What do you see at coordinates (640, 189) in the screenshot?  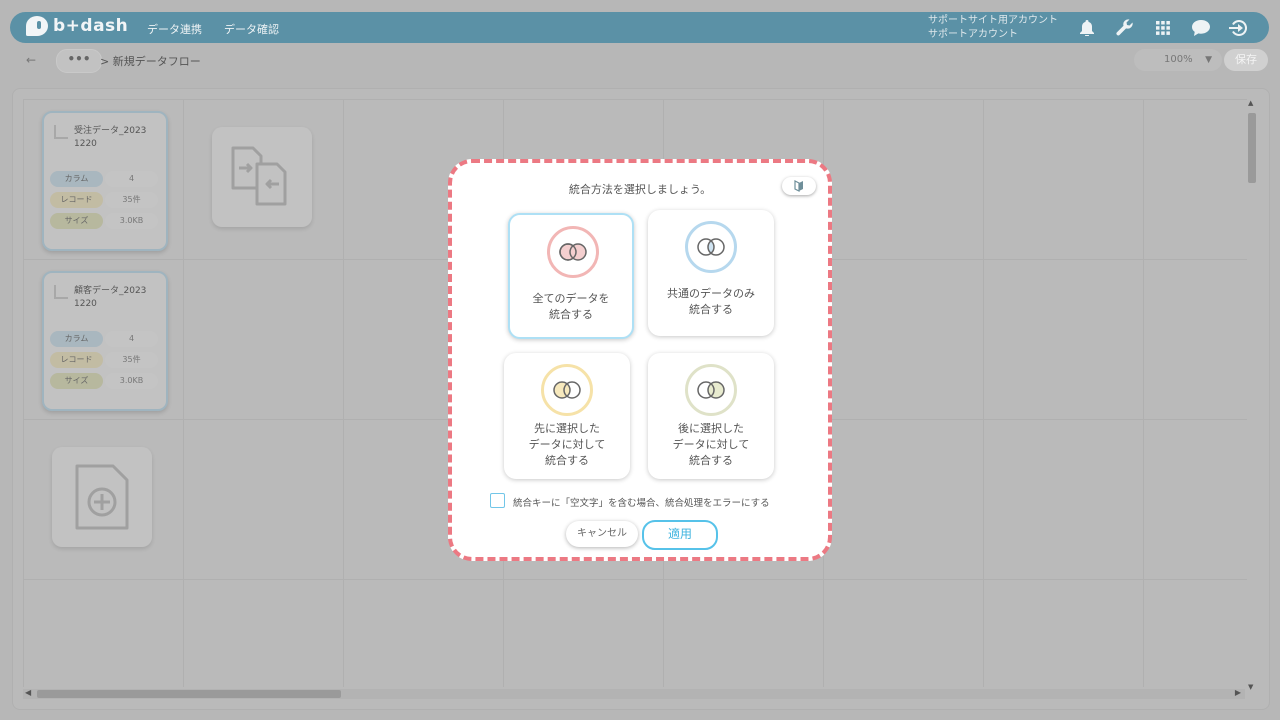 I see `modal-title: 統合方法を選択しましょう。` at bounding box center [640, 189].